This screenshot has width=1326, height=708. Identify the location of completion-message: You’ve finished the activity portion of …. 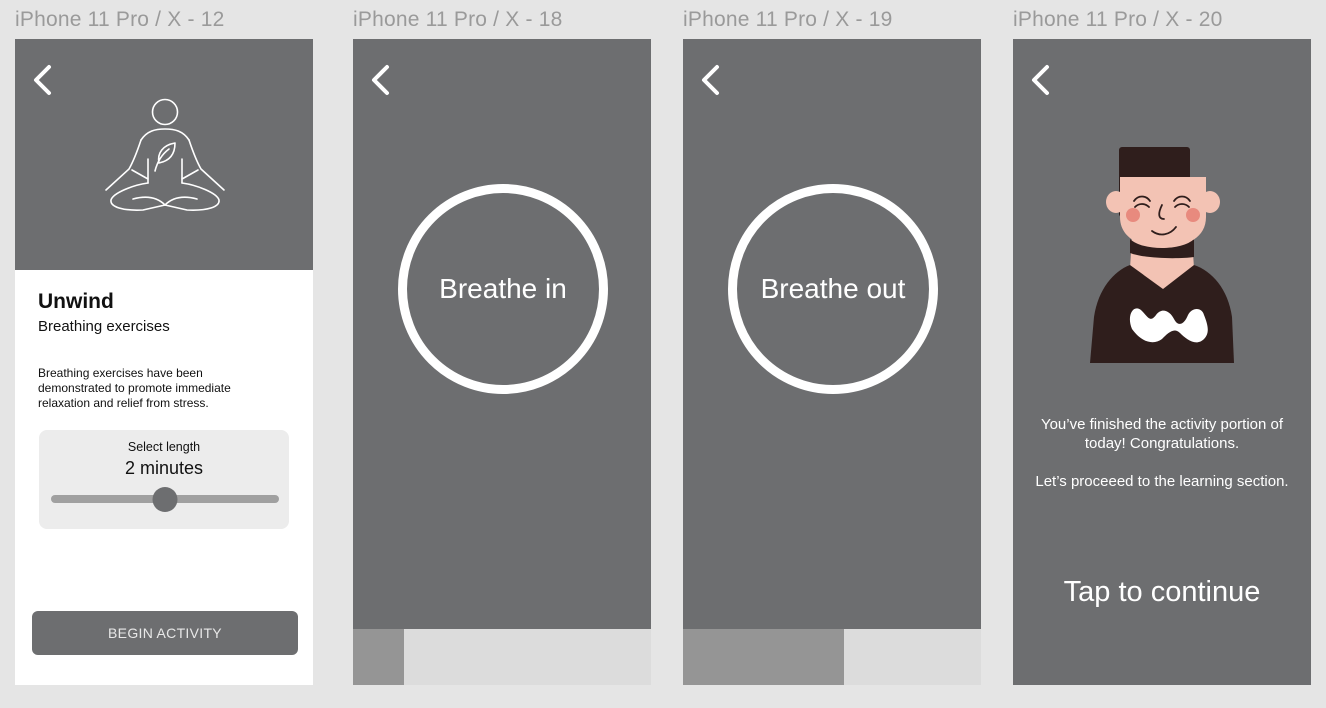
(1162, 434).